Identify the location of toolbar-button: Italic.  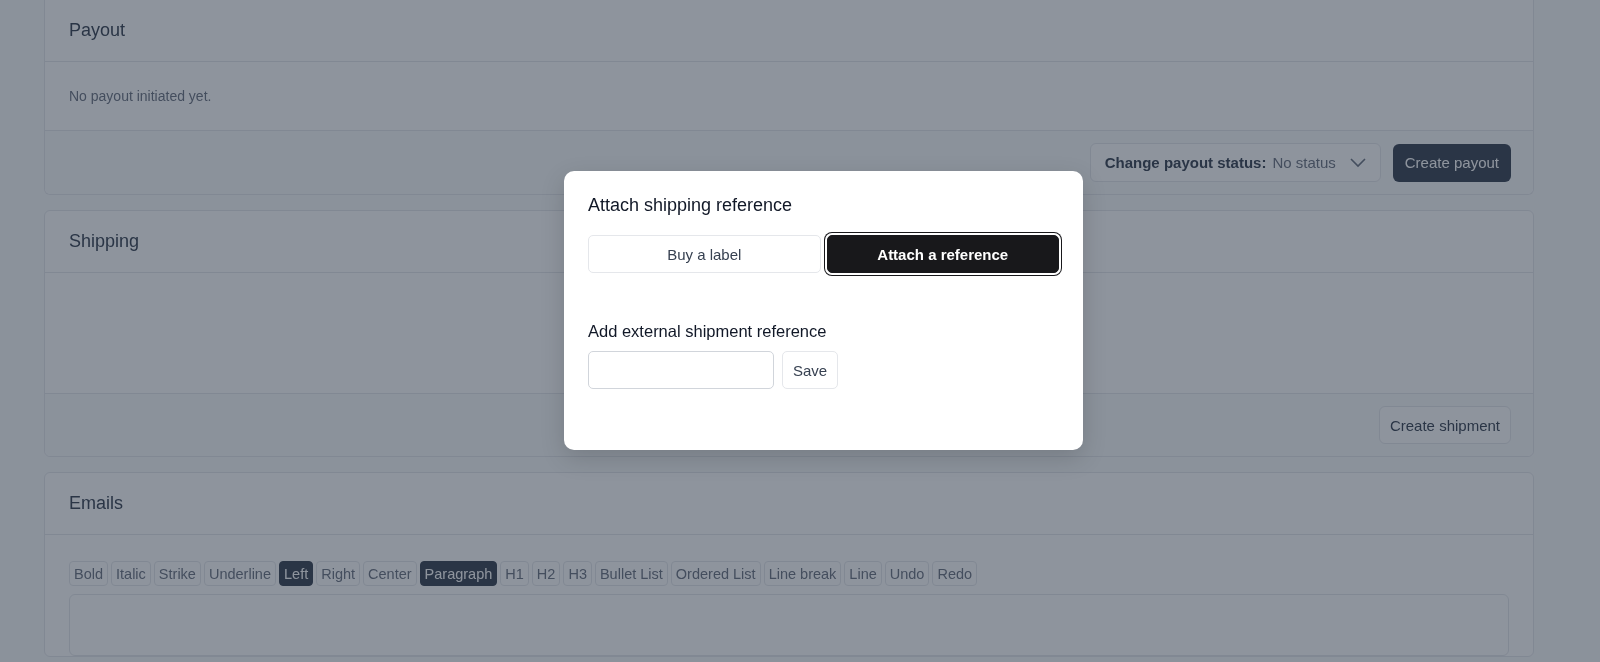
(131, 573).